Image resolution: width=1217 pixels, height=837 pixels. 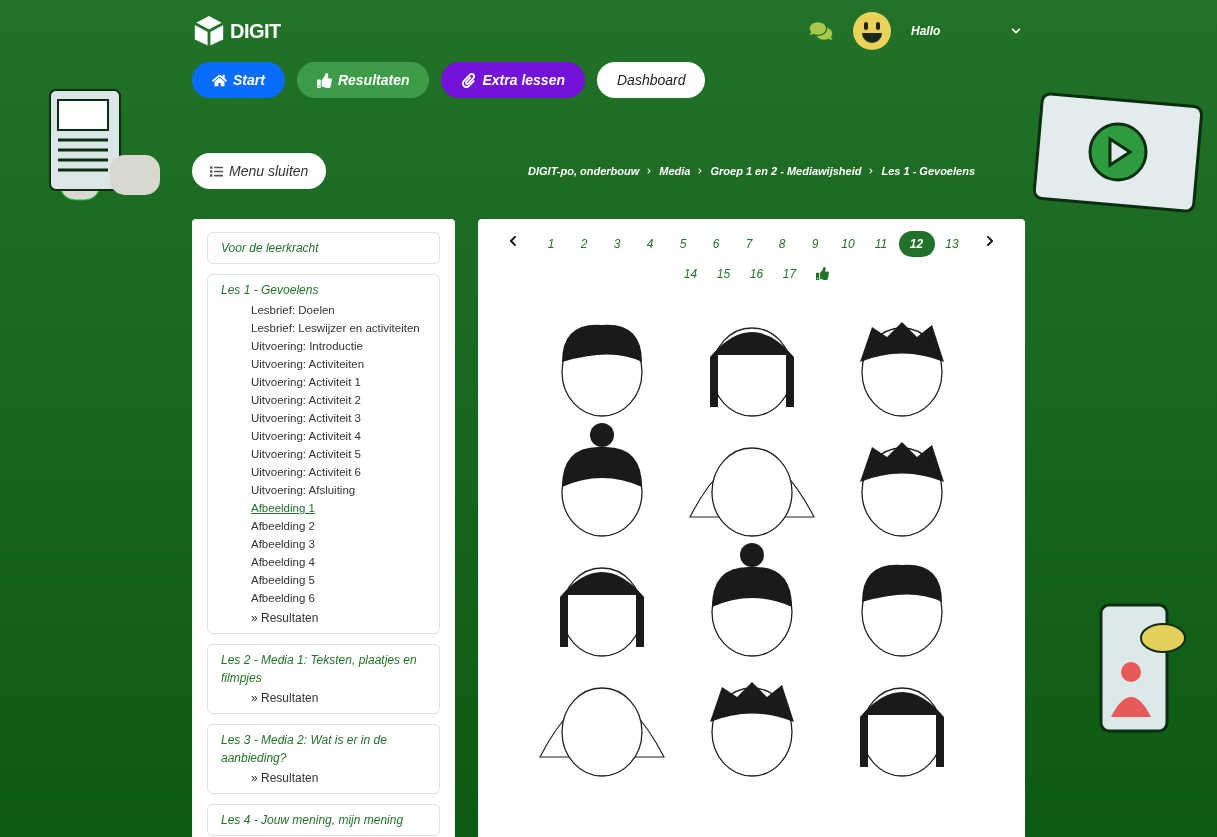 I want to click on page-link: 14, so click(x=690, y=274).